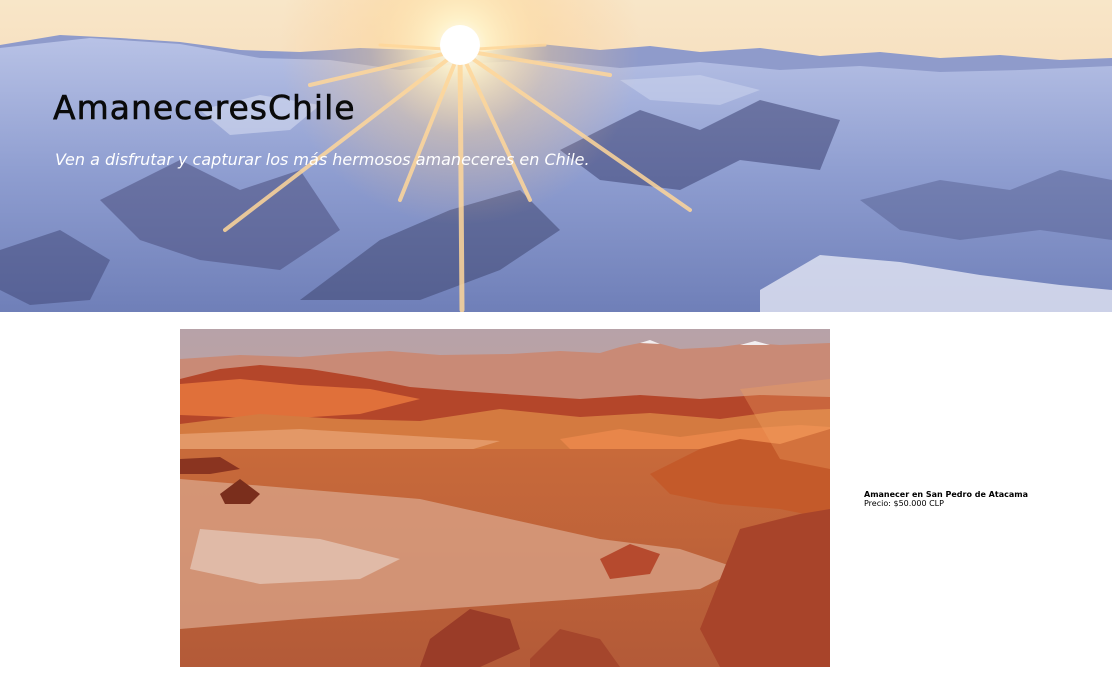  Describe the element at coordinates (904, 503) in the screenshot. I see `product-price: Precio: $50.000 CLP` at that location.